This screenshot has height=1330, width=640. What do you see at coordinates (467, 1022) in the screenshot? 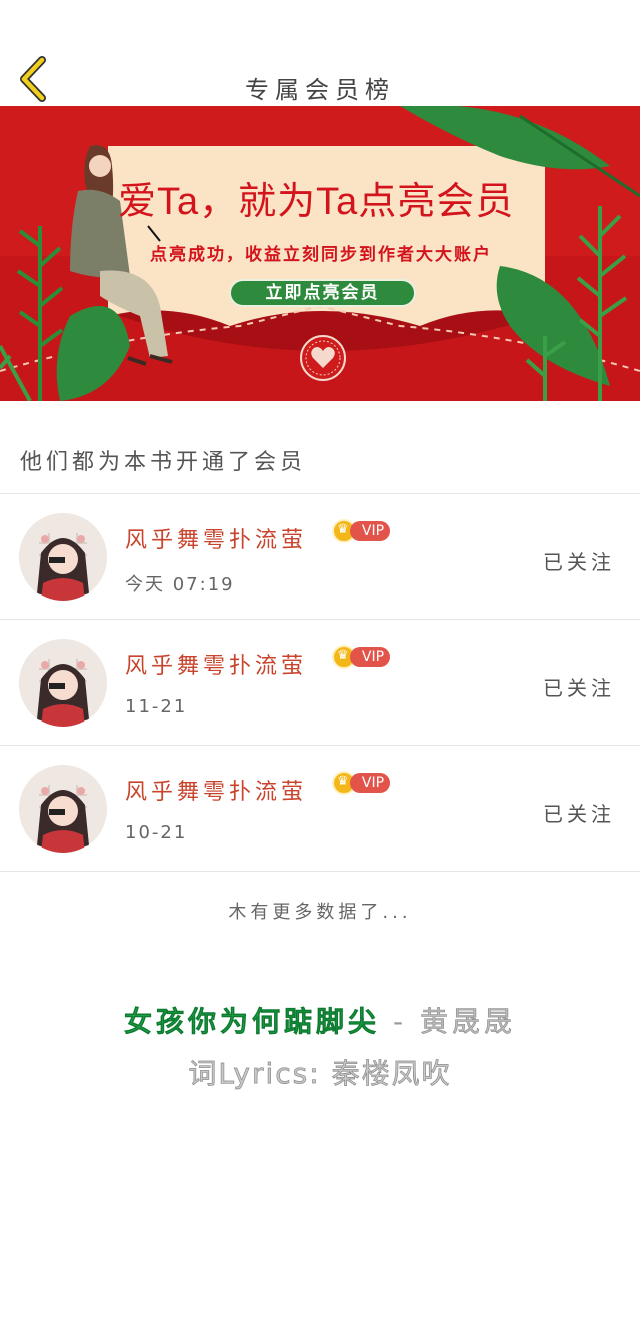
I see `song-artist: 黄晟晟` at bounding box center [467, 1022].